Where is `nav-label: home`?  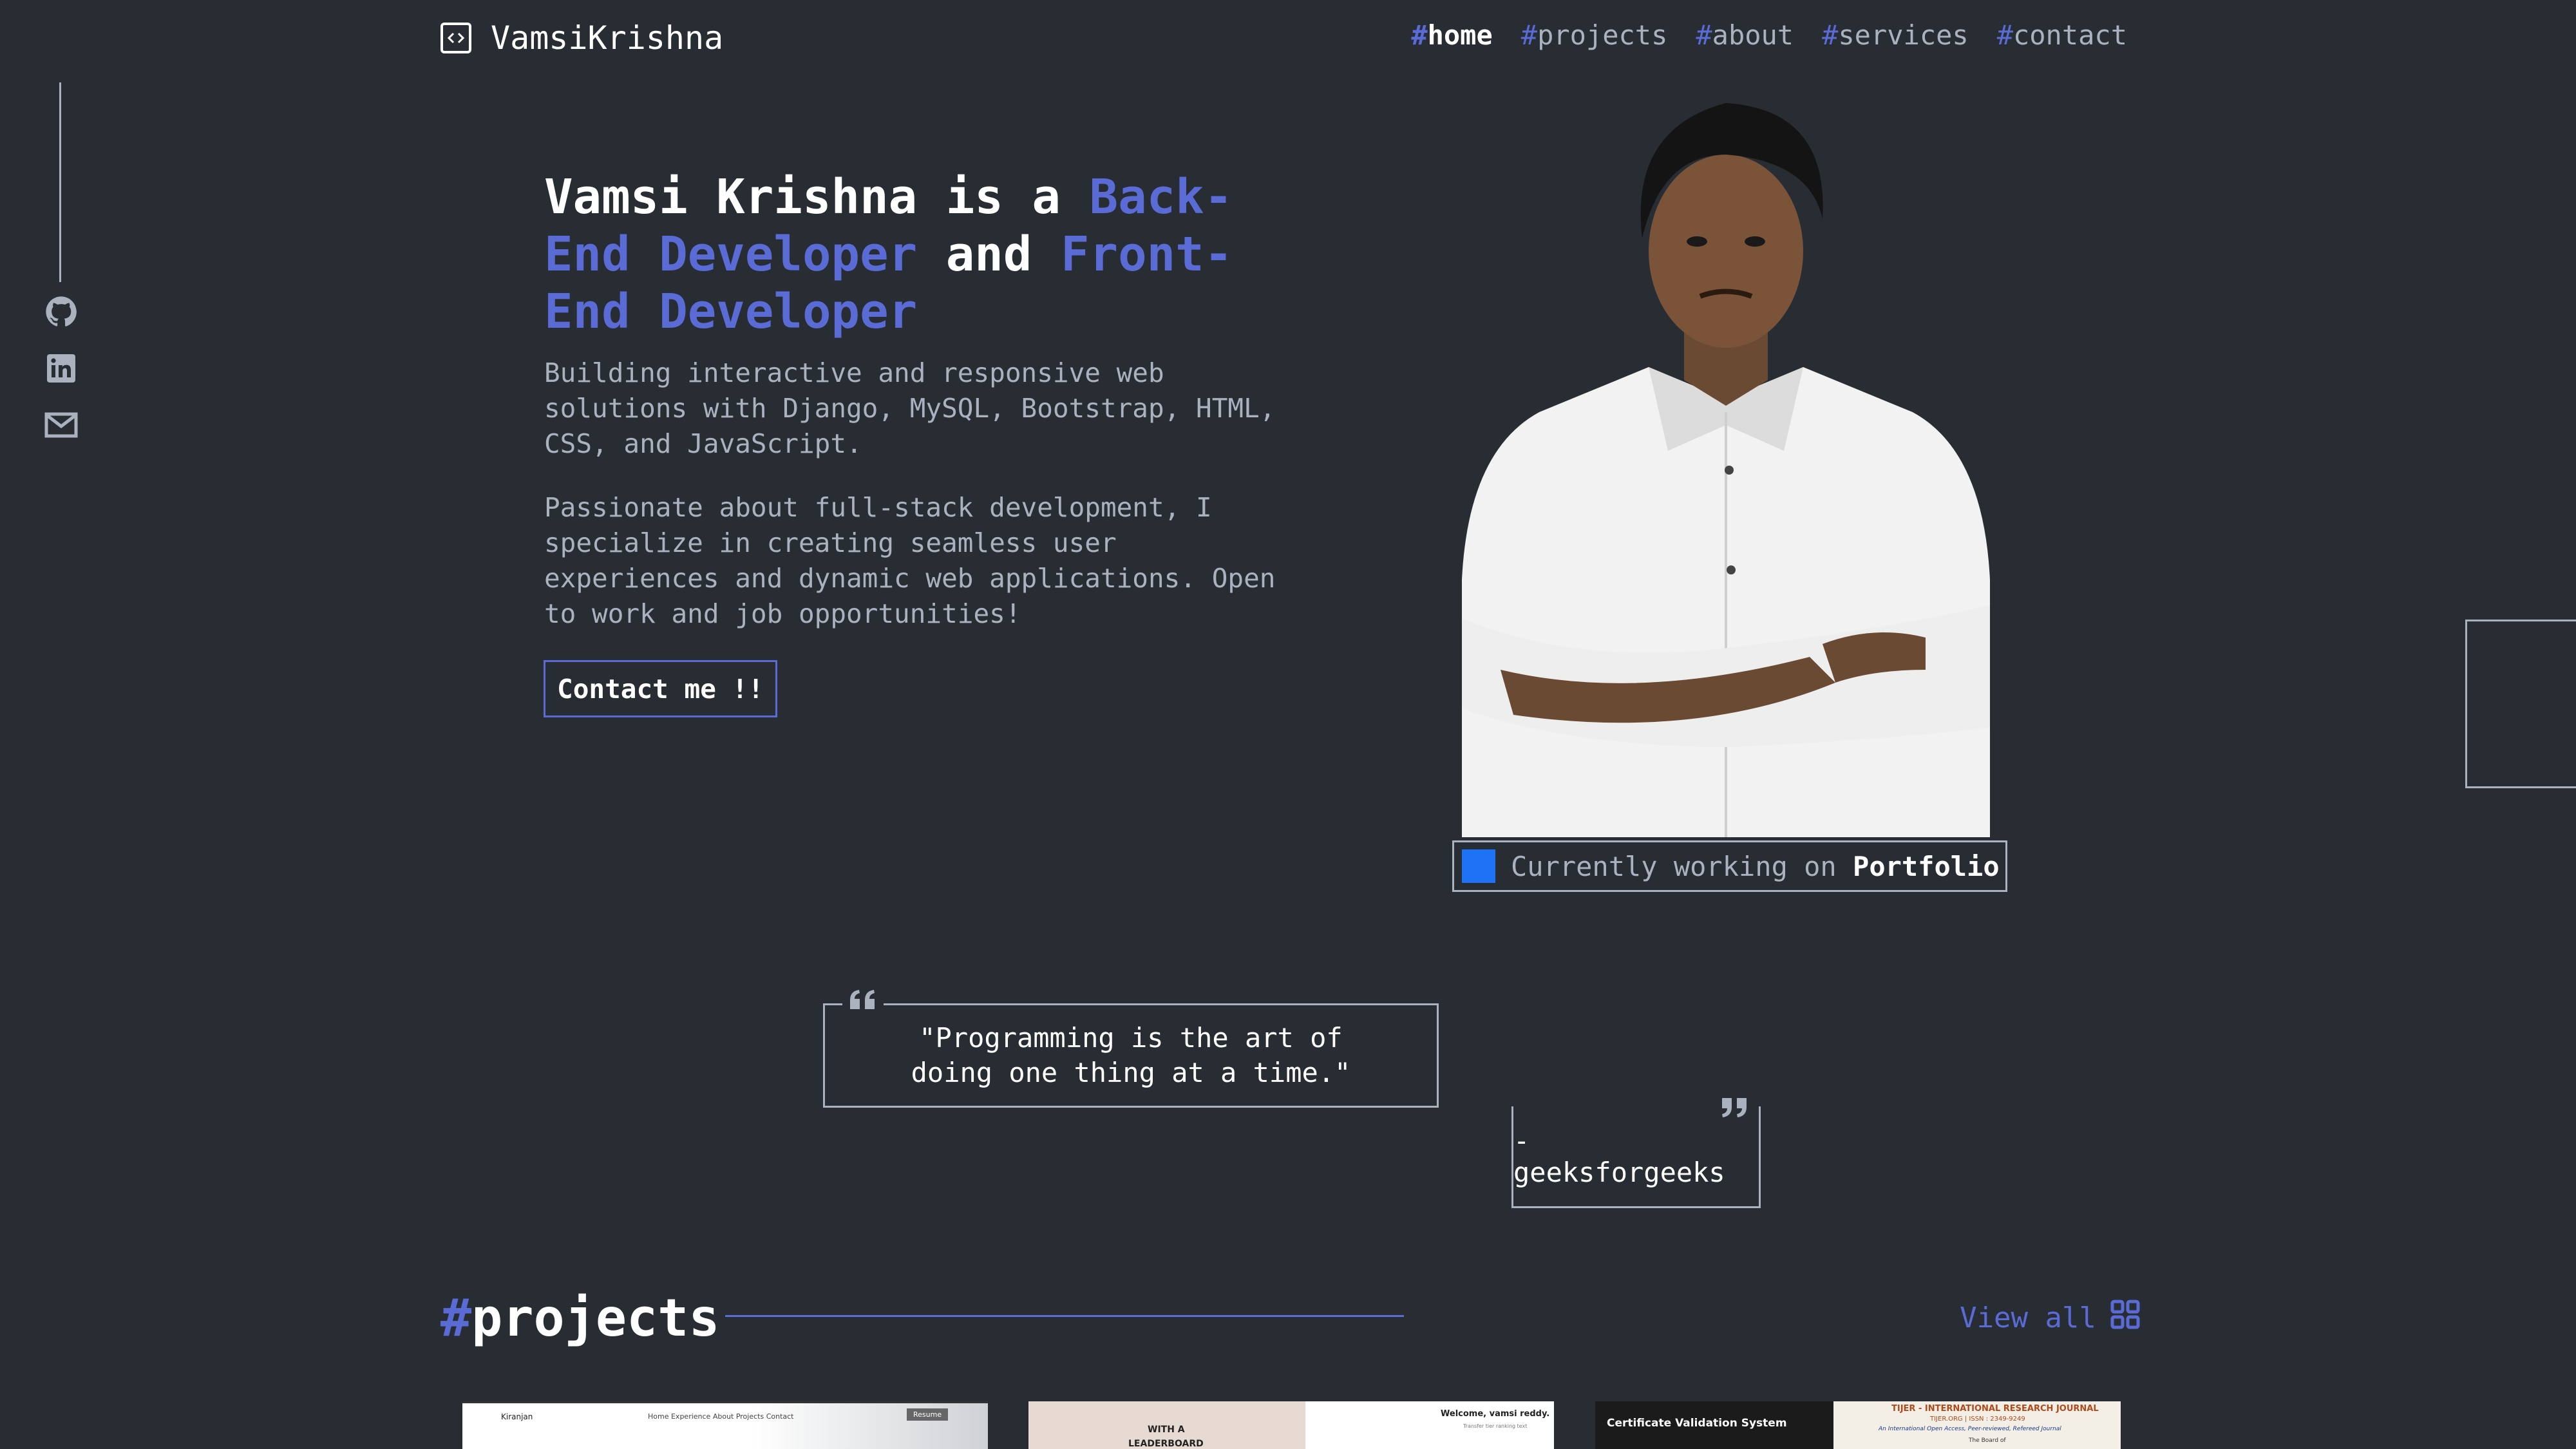 nav-label: home is located at coordinates (1460, 35).